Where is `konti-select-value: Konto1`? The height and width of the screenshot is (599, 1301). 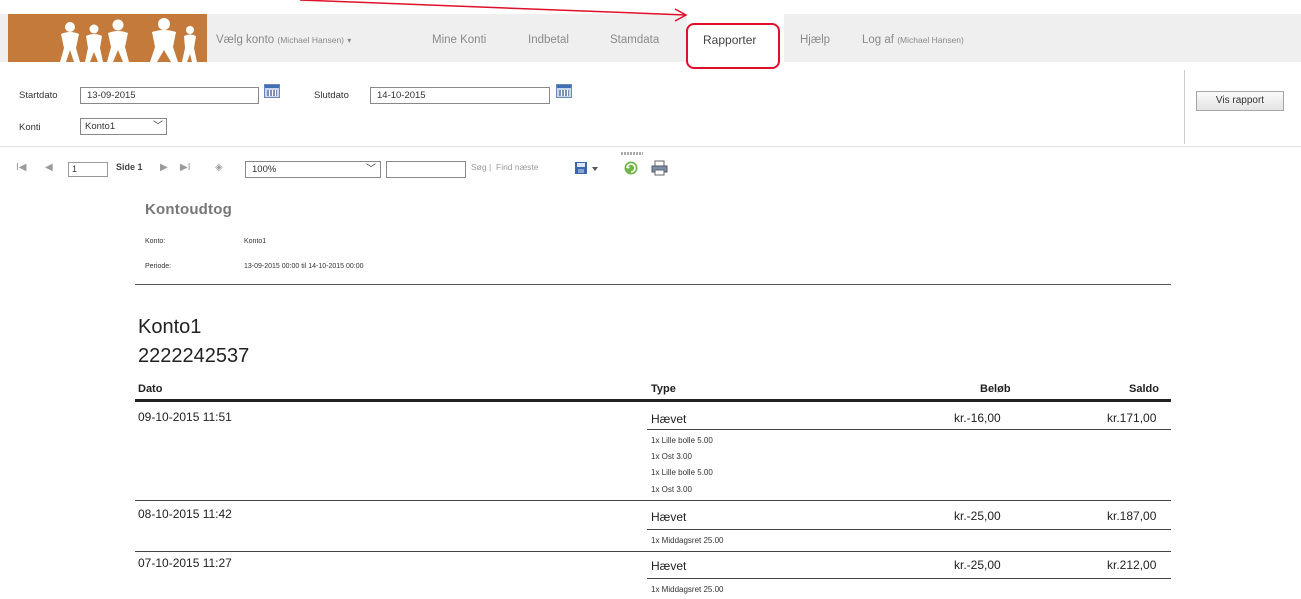 konti-select-value: Konto1 is located at coordinates (100, 126).